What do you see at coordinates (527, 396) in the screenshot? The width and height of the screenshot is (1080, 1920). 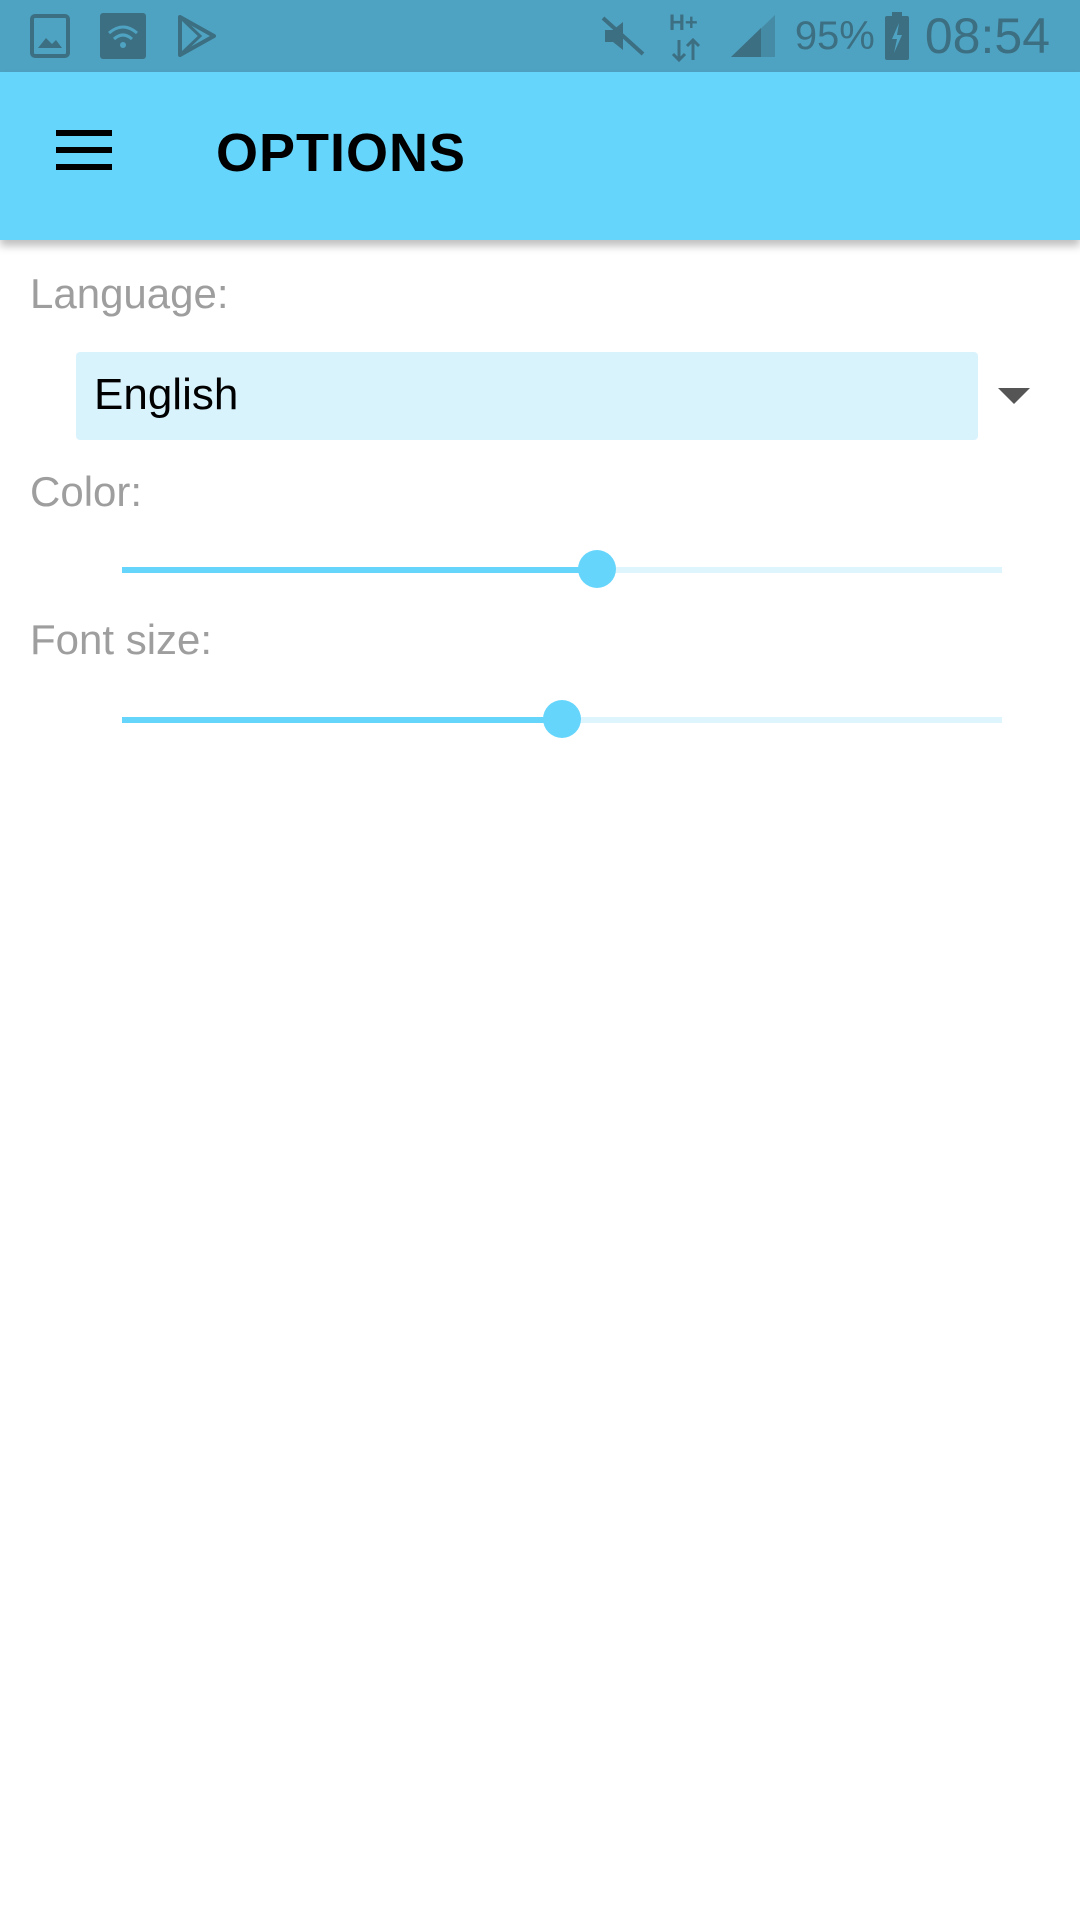 I see `language-select: English` at bounding box center [527, 396].